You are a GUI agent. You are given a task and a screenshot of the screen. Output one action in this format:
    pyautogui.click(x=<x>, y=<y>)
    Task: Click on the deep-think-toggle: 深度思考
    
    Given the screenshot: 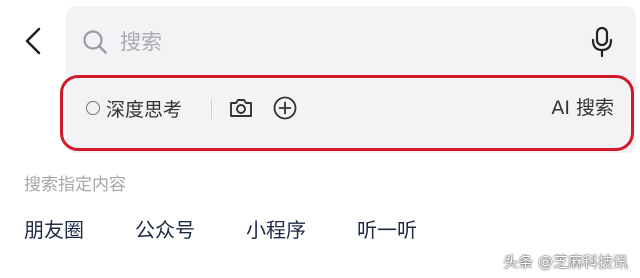 What is the action you would take?
    pyautogui.click(x=134, y=108)
    